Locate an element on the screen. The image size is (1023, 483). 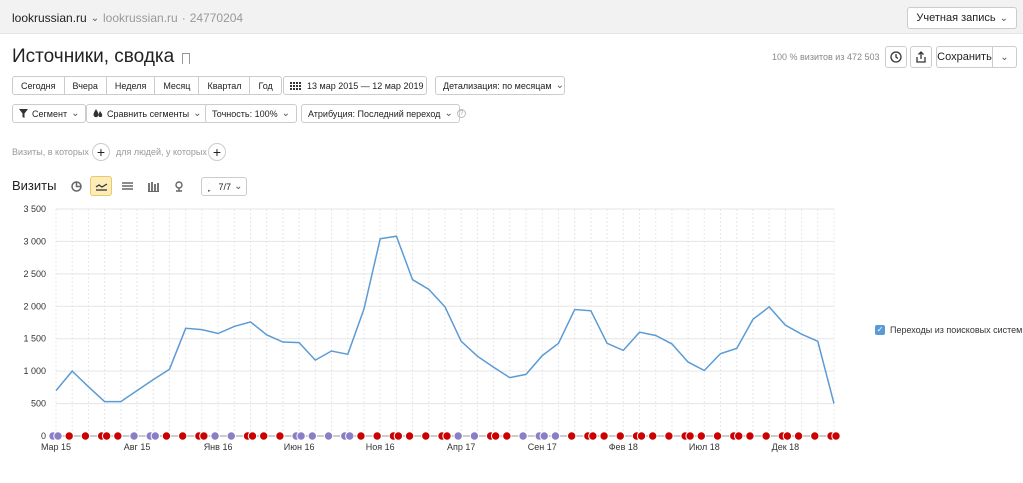
account-label: Учетная запись is located at coordinates (956, 18).